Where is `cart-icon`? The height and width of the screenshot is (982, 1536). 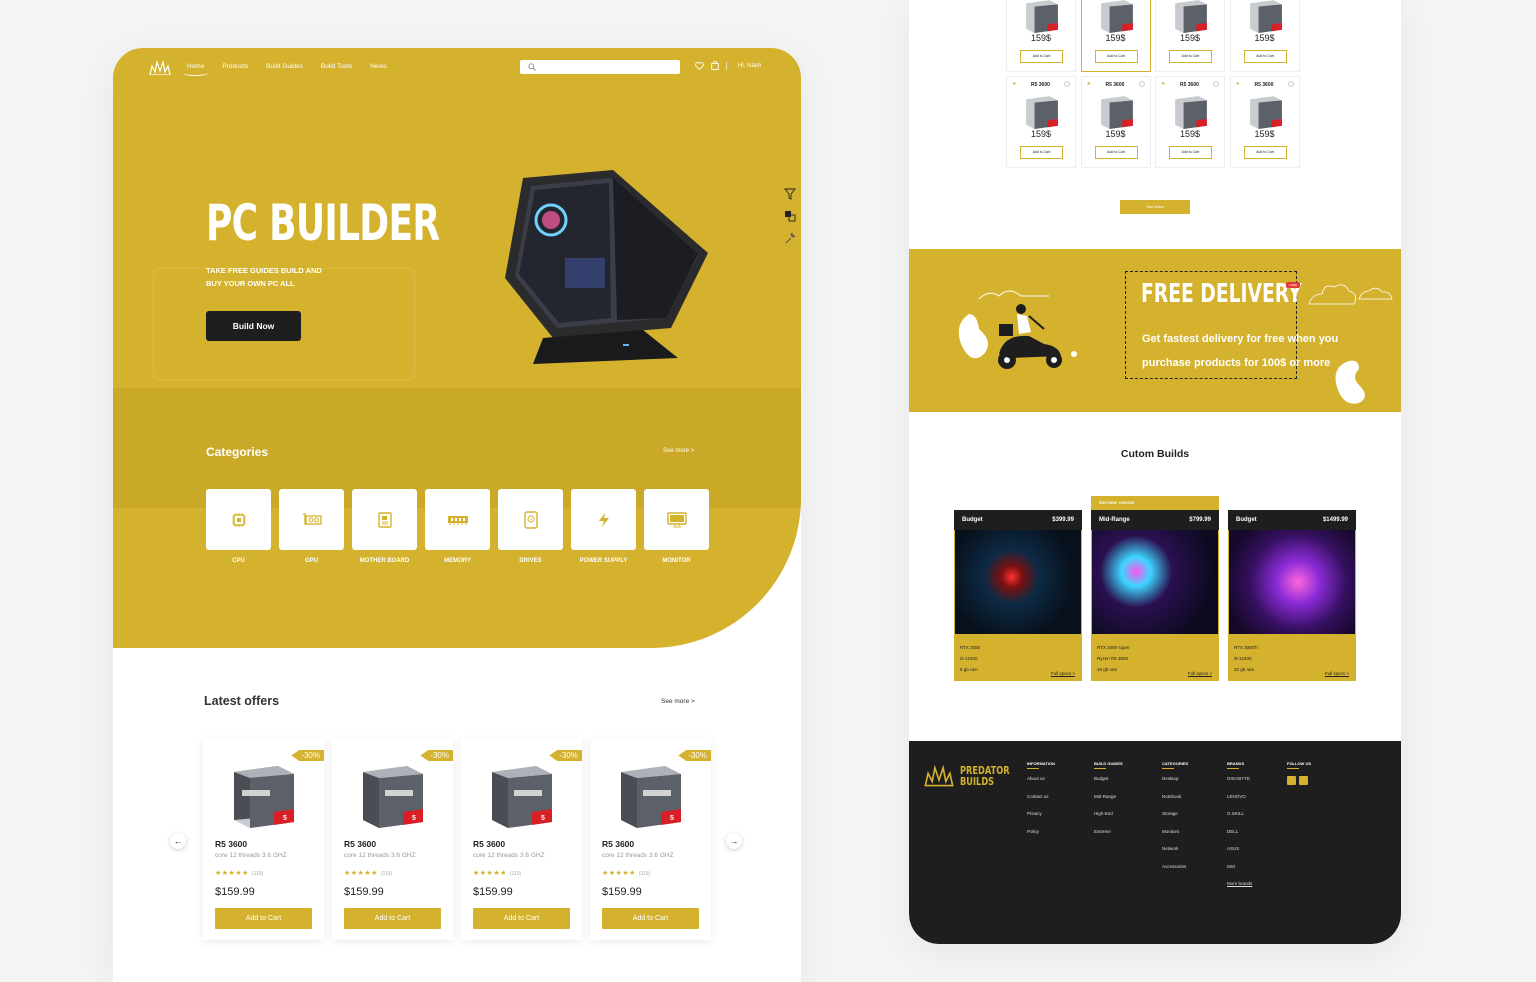
cart-icon is located at coordinates (715, 65).